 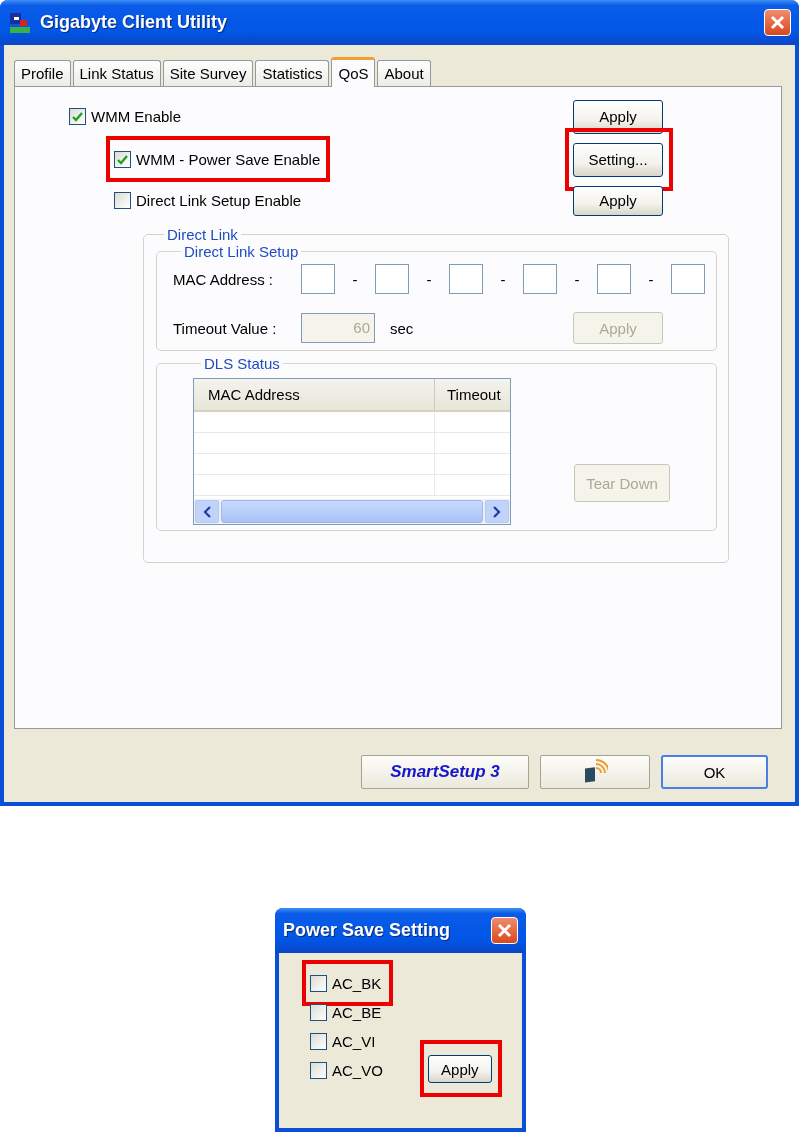 What do you see at coordinates (42, 73) in the screenshot?
I see `tab: Profile` at bounding box center [42, 73].